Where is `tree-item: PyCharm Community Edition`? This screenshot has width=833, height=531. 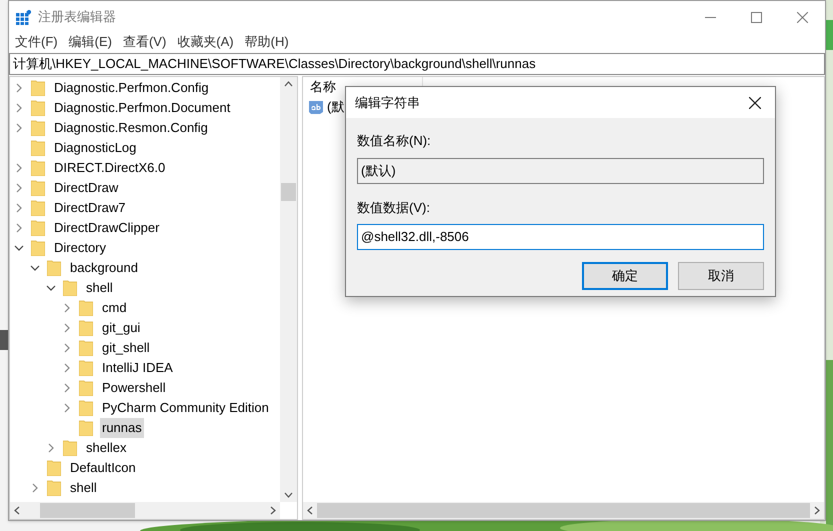 tree-item: PyCharm Community Edition is located at coordinates (185, 408).